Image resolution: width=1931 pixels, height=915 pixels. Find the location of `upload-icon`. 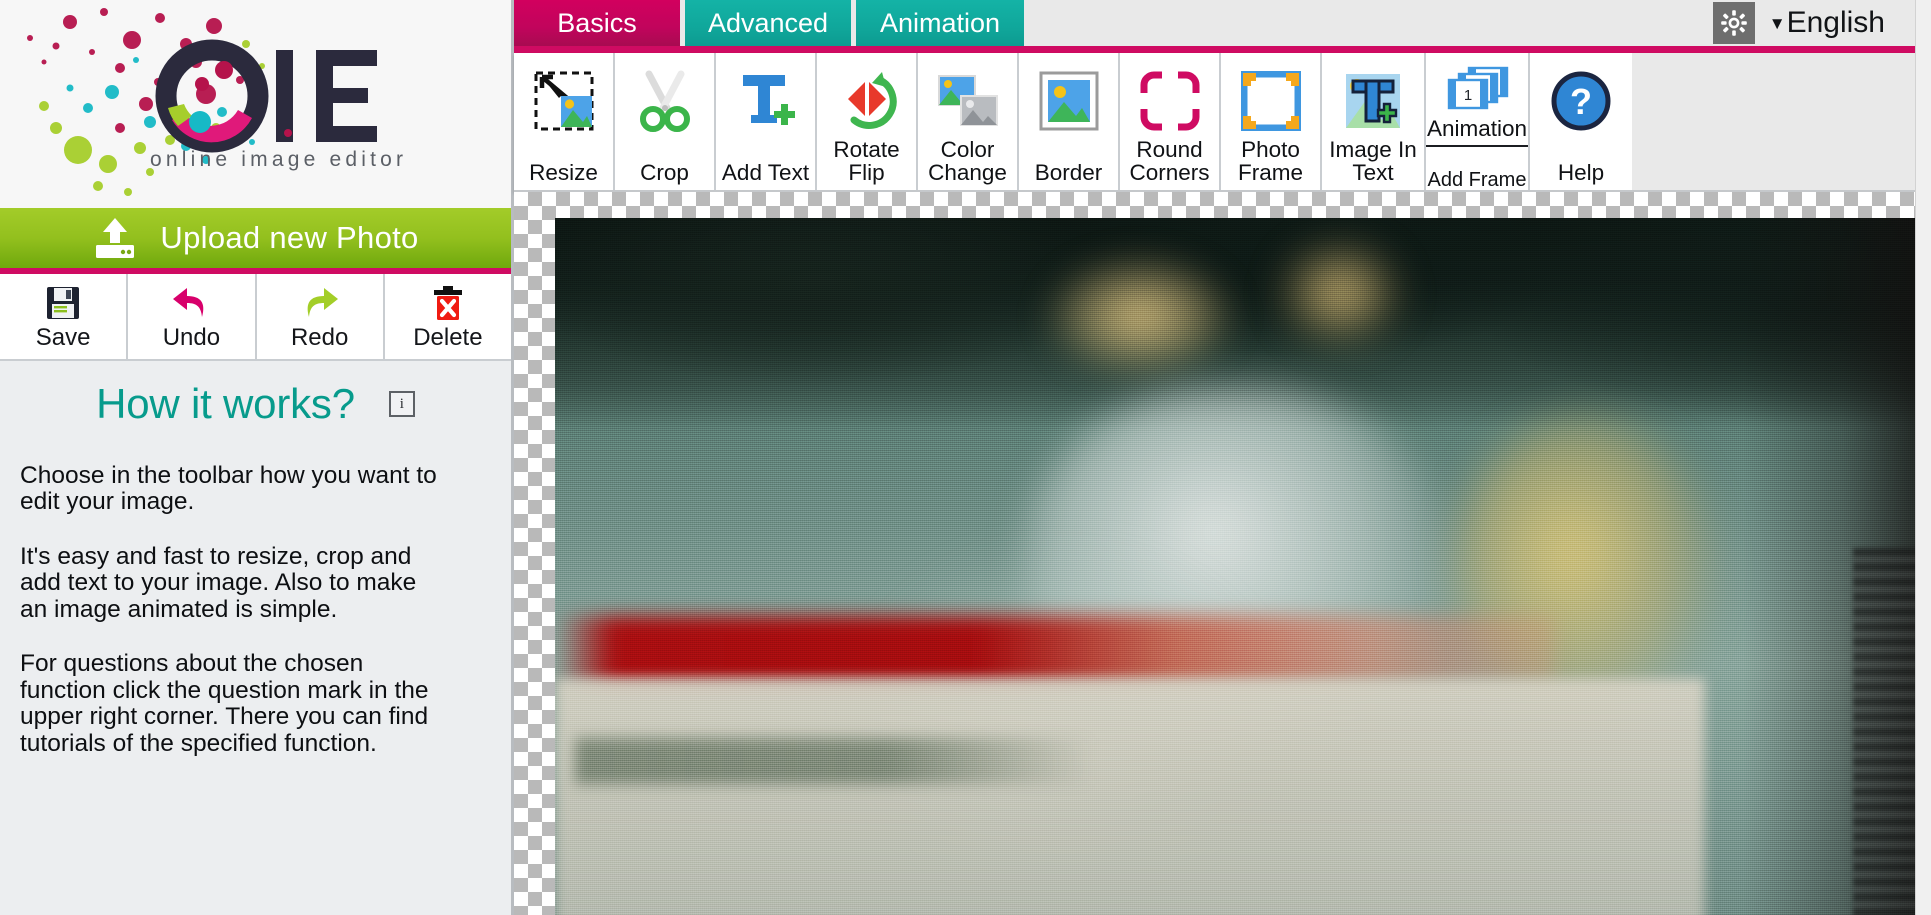

upload-icon is located at coordinates (115, 238).